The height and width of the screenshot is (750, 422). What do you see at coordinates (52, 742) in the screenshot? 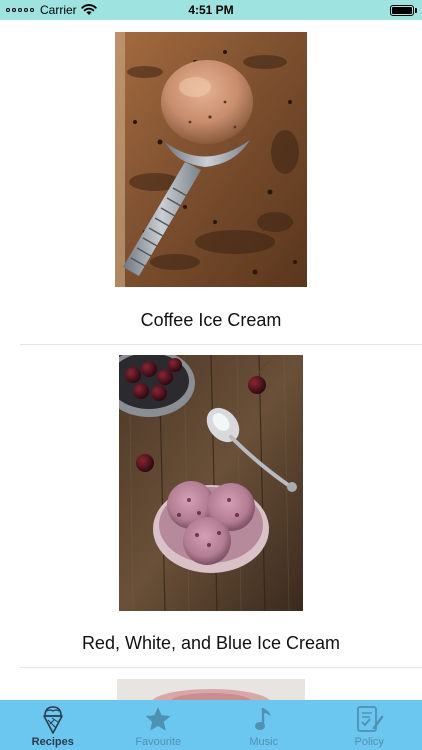
I see `tab-label: Recipes` at bounding box center [52, 742].